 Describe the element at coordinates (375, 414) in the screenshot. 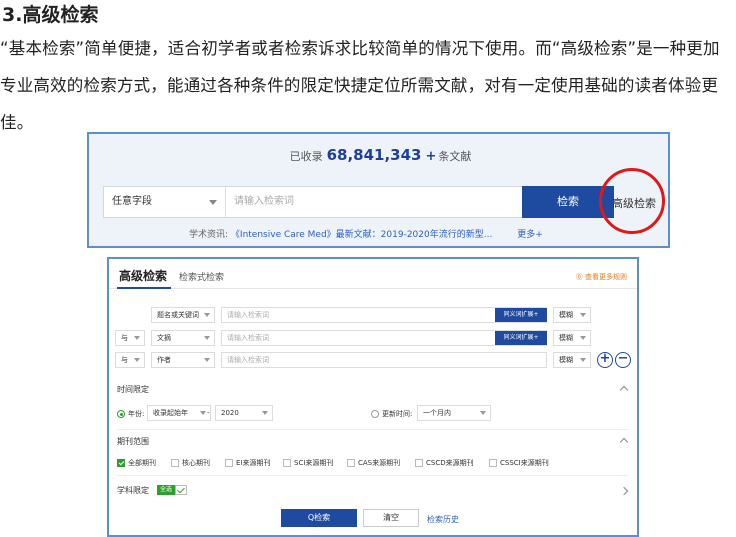

I see `update-radio` at that location.